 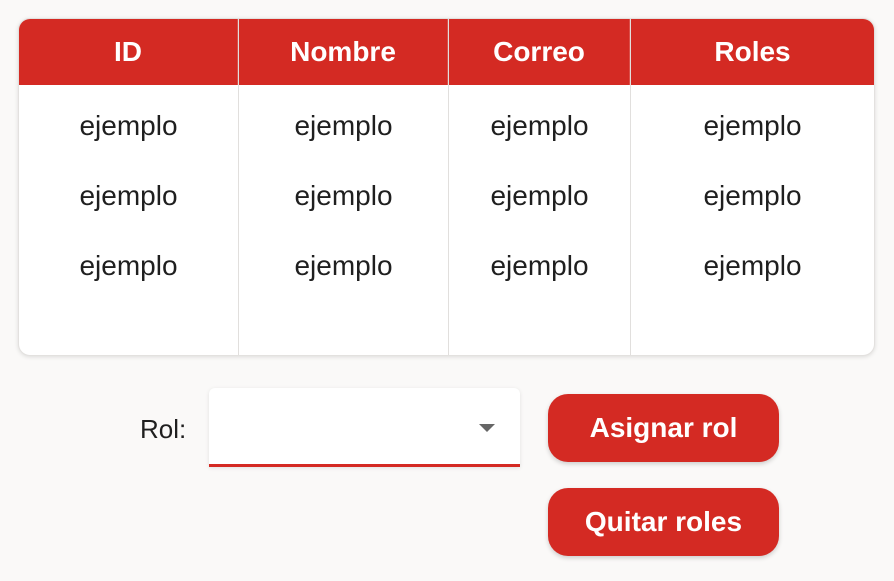 What do you see at coordinates (163, 429) in the screenshot?
I see `role-label: Rol:` at bounding box center [163, 429].